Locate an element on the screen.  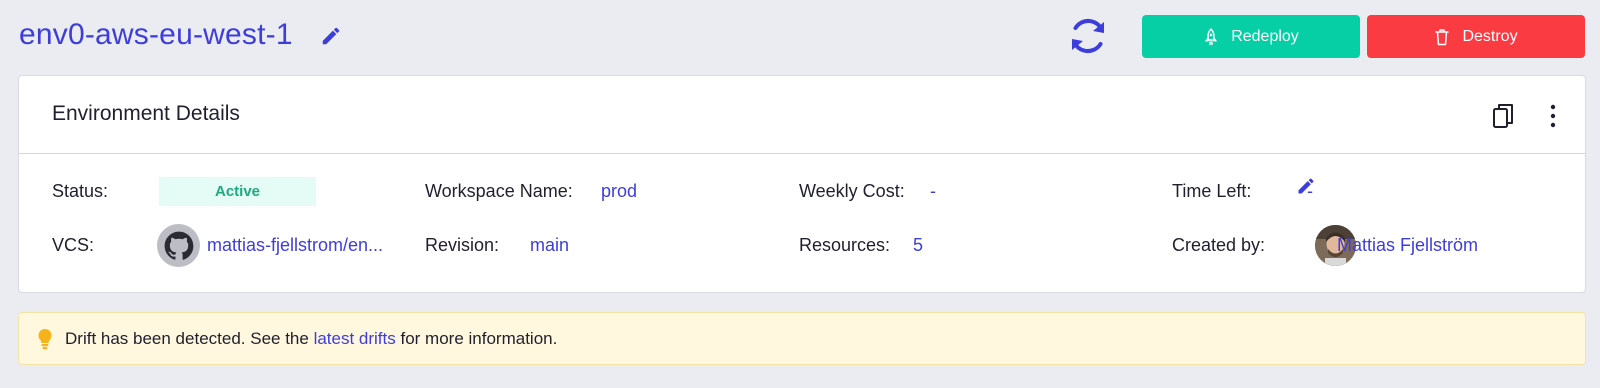
created-by-label: Created by: is located at coordinates (1219, 245).